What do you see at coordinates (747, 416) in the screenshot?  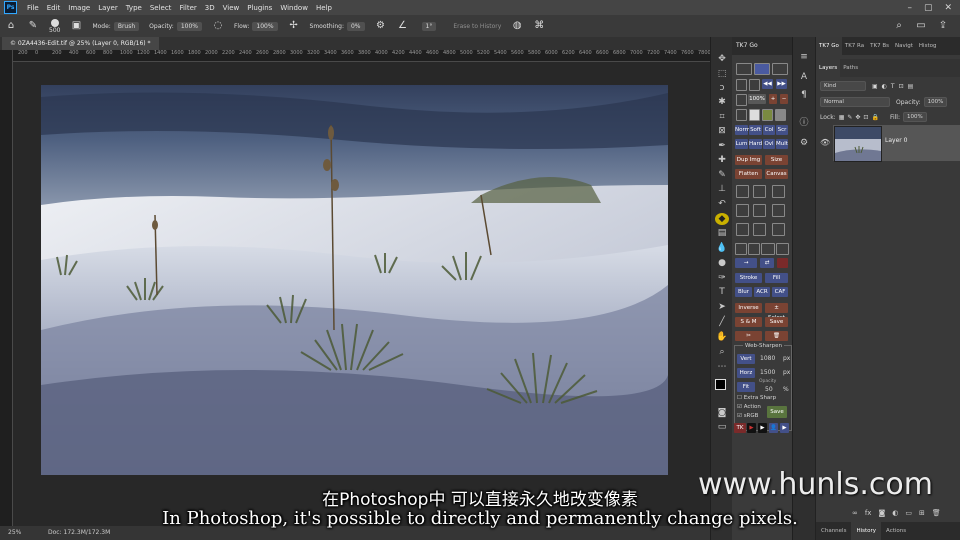 I see `srgb-checkbox: ☑ sRGB` at bounding box center [747, 416].